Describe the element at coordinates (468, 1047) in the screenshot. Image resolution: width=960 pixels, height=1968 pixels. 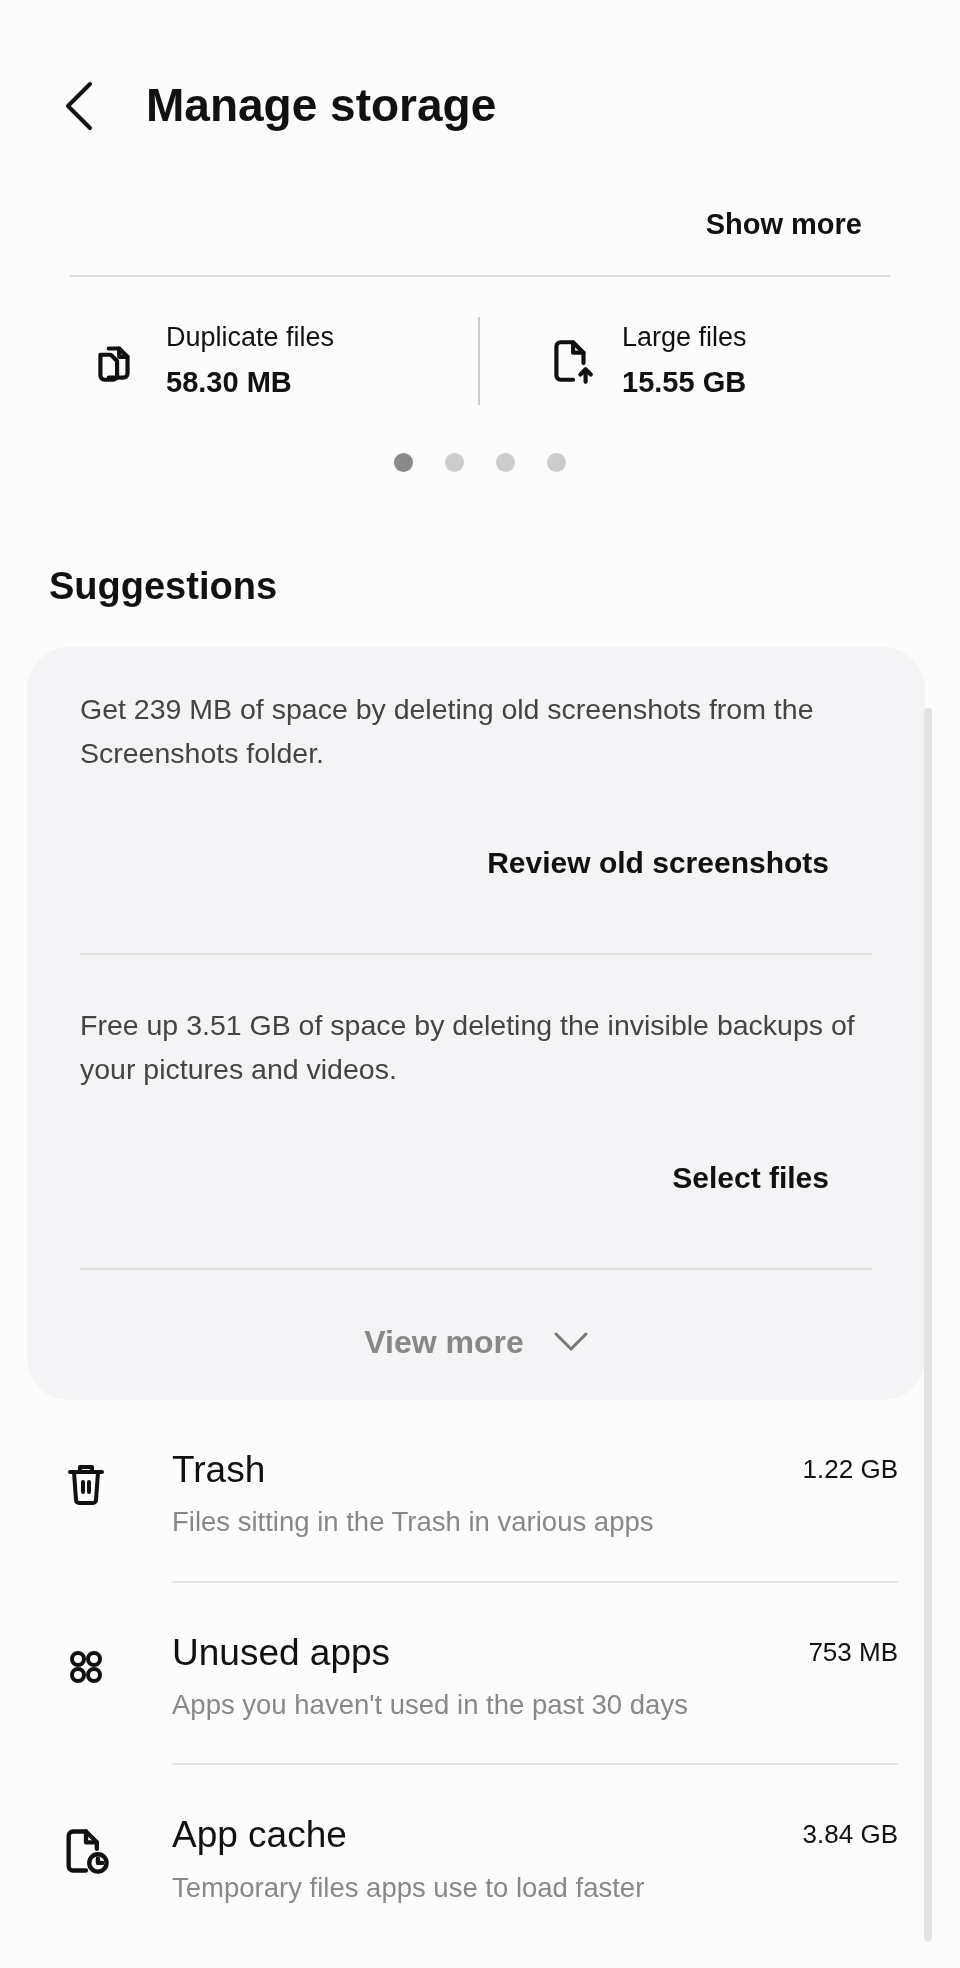
I see `suggestion-text: Free up 3.51 GB of space by deleting the invisible backups of your pictures and videos.` at that location.